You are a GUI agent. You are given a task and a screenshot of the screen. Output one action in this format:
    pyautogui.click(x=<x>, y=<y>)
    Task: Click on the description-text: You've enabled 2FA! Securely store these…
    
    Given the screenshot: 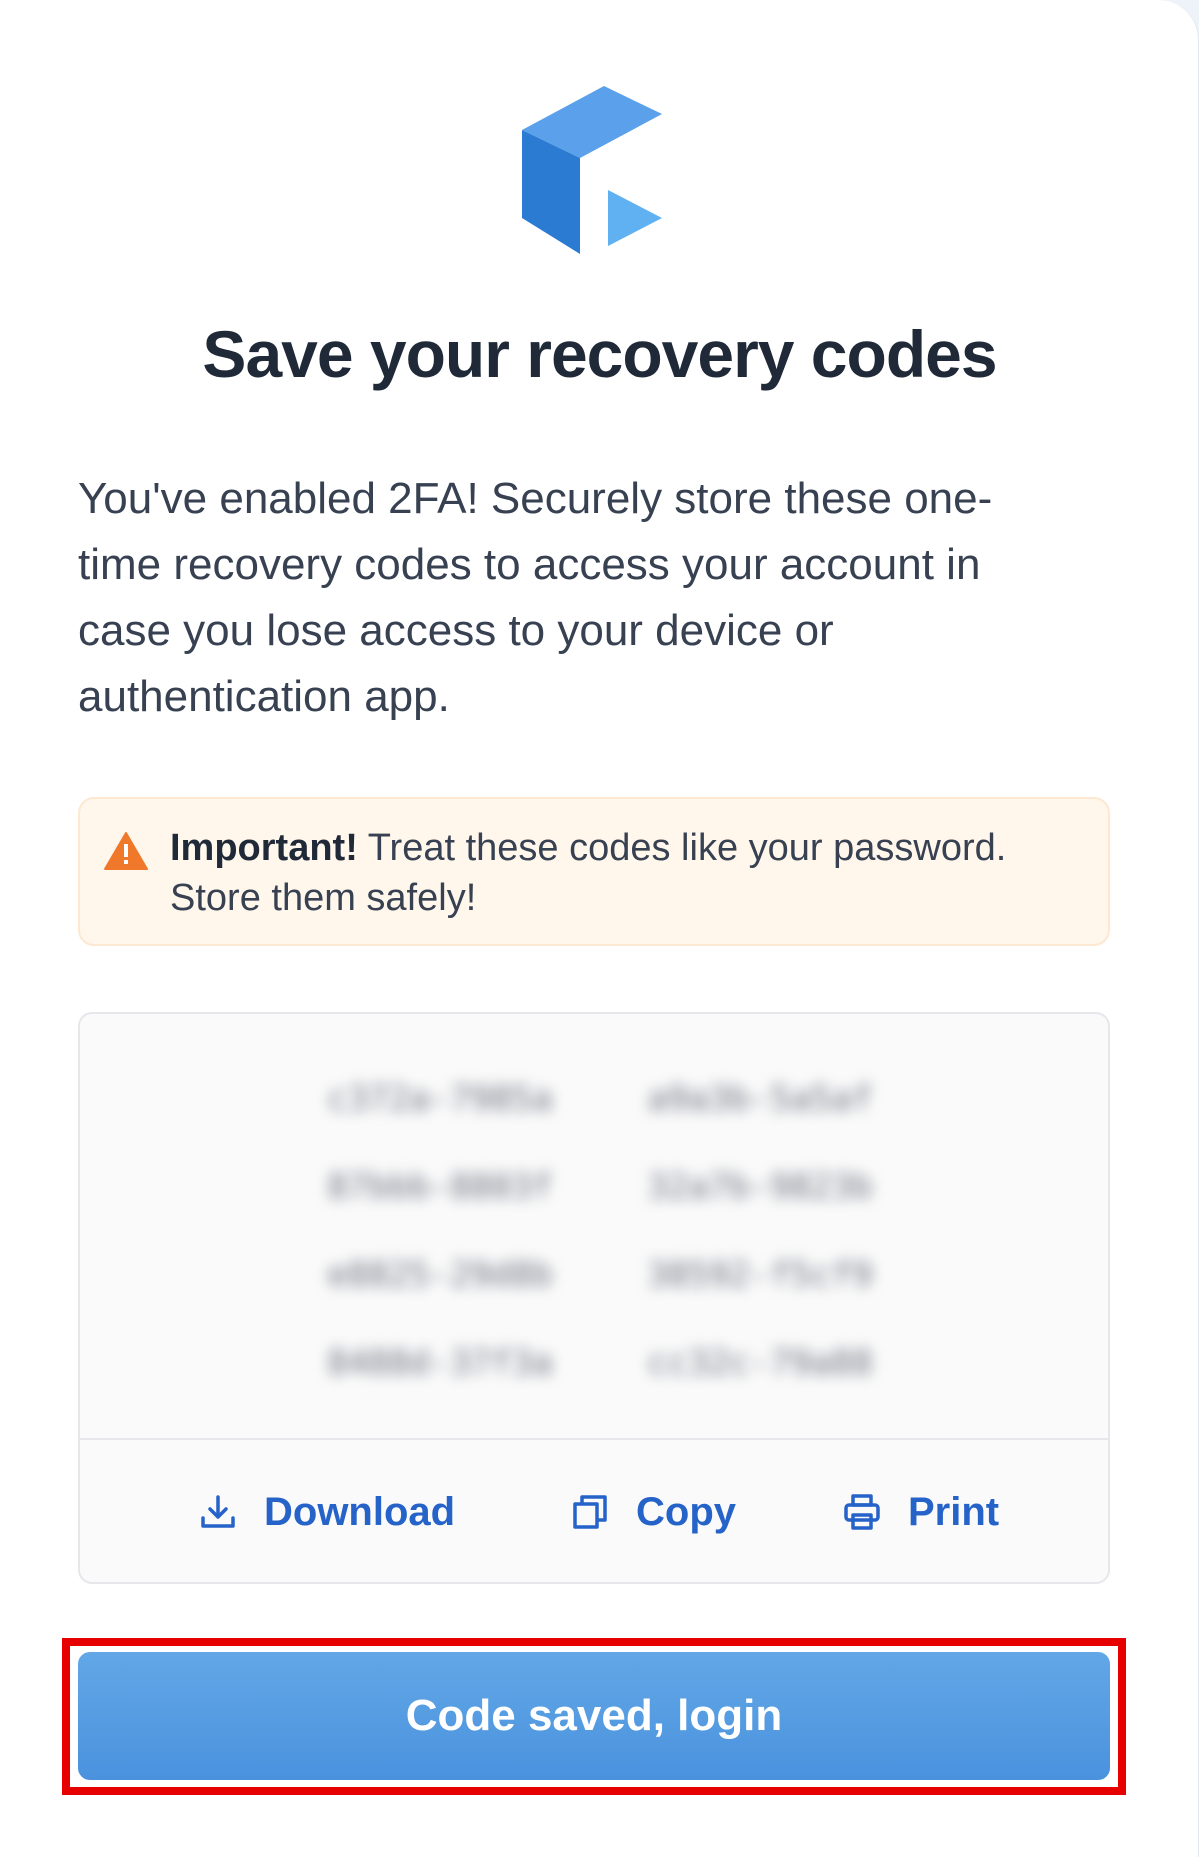 What is the action you would take?
    pyautogui.click(x=535, y=597)
    